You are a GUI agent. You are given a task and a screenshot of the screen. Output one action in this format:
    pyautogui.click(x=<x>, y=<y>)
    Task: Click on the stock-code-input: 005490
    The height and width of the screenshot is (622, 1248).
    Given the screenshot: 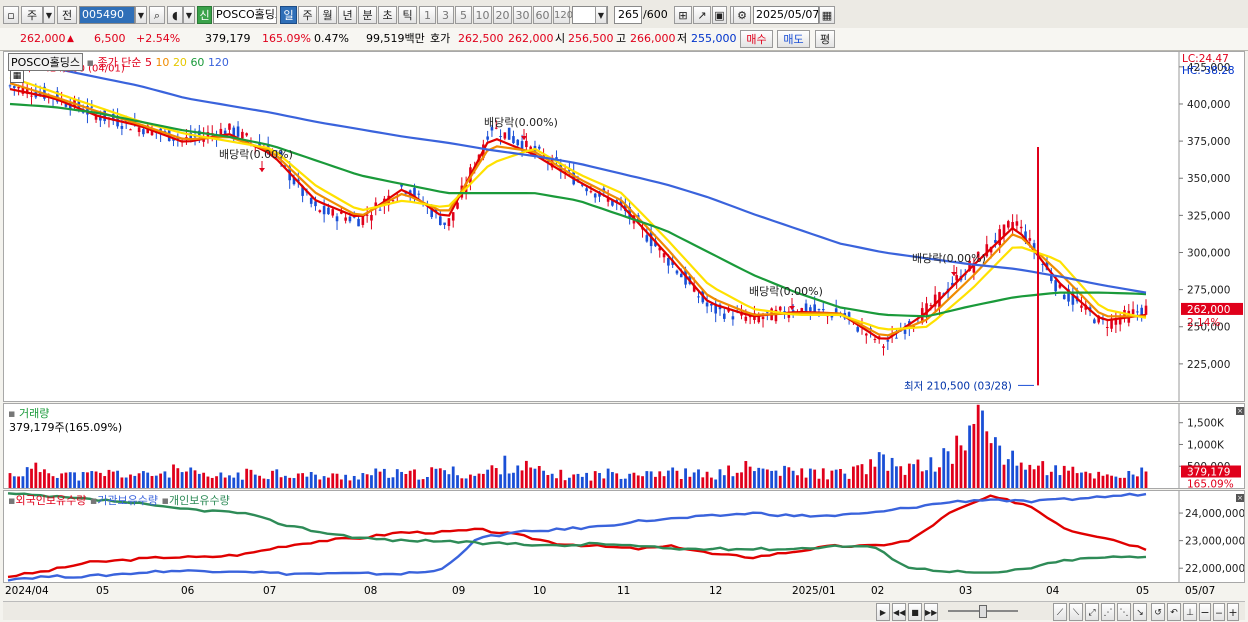 What is the action you would take?
    pyautogui.click(x=107, y=15)
    